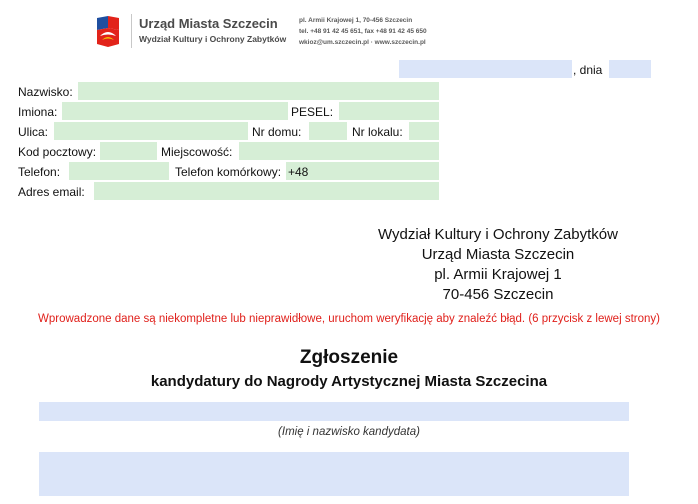  Describe the element at coordinates (208, 23) in the screenshot. I see `org-name: Urząd Miasta Szczecin` at that location.